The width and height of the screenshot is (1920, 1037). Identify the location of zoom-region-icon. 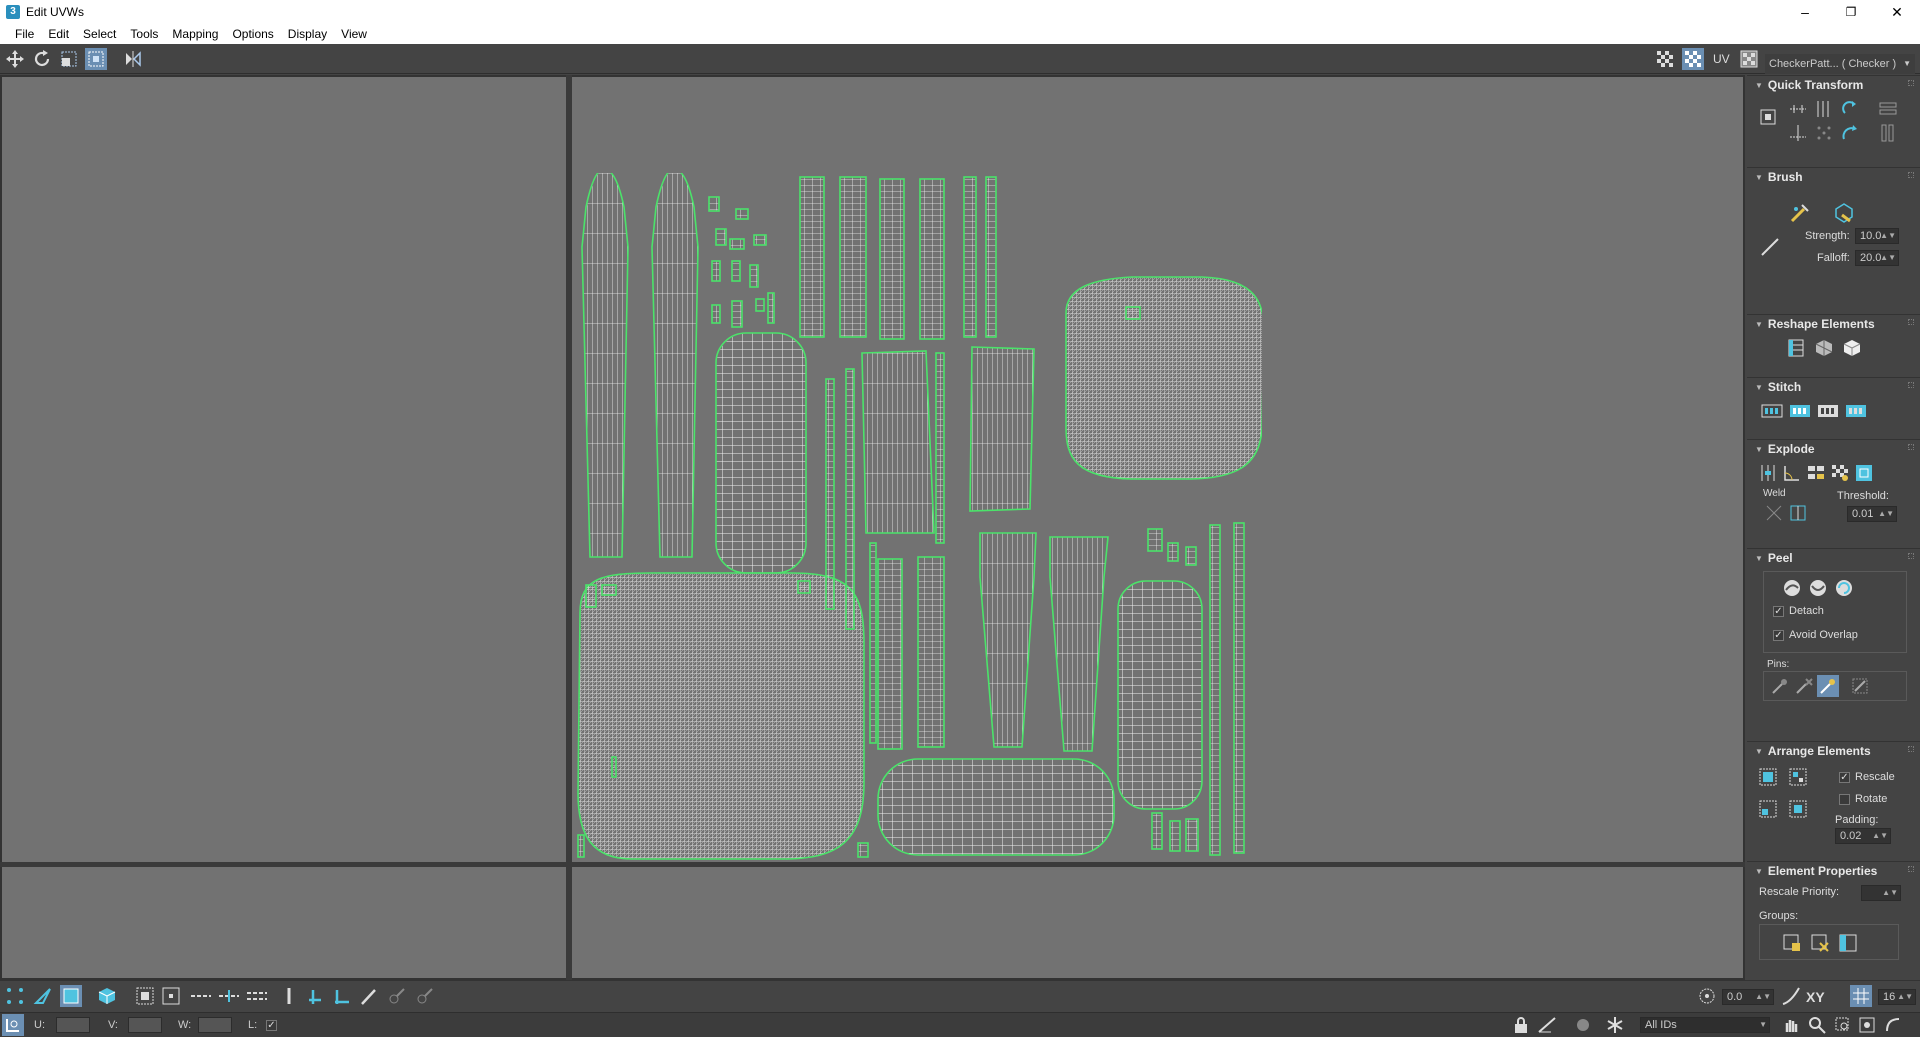
(1843, 1025).